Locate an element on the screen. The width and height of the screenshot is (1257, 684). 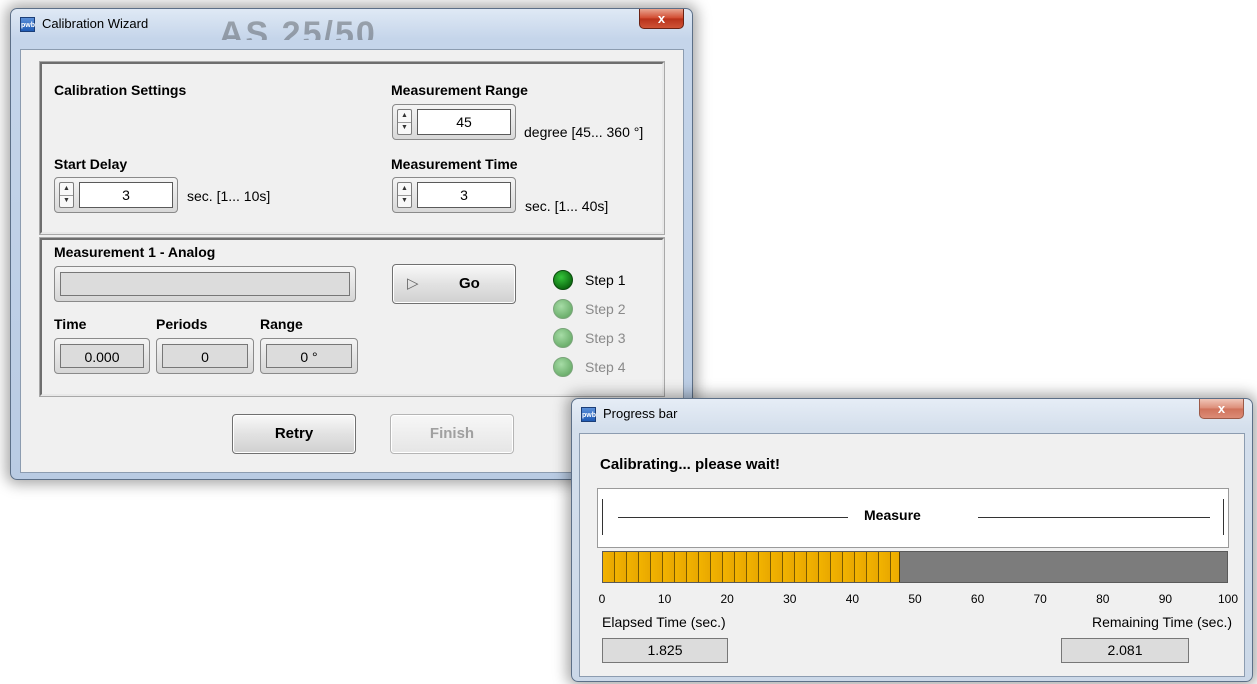
step-4-led is located at coordinates (563, 367).